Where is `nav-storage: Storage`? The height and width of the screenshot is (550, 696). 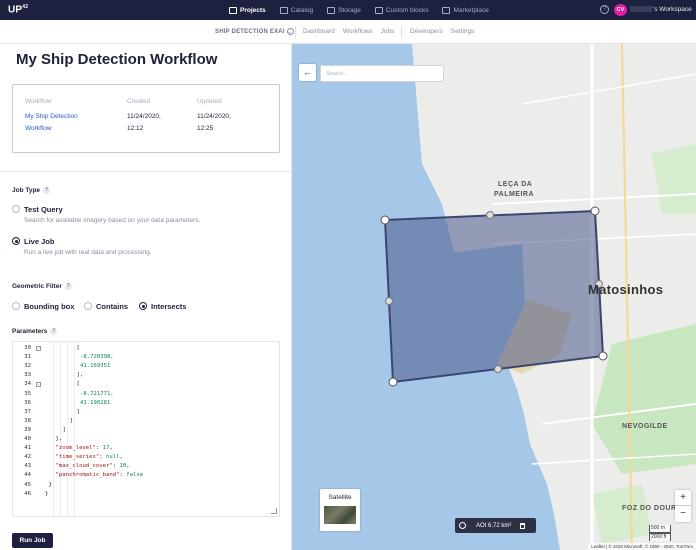 nav-storage: Storage is located at coordinates (344, 10).